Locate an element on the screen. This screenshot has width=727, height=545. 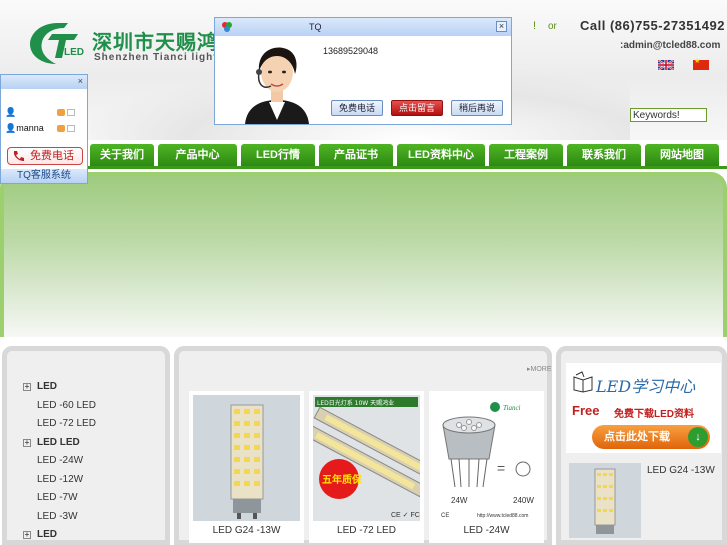
watt-a-text: 24W is located at coordinates (459, 500).